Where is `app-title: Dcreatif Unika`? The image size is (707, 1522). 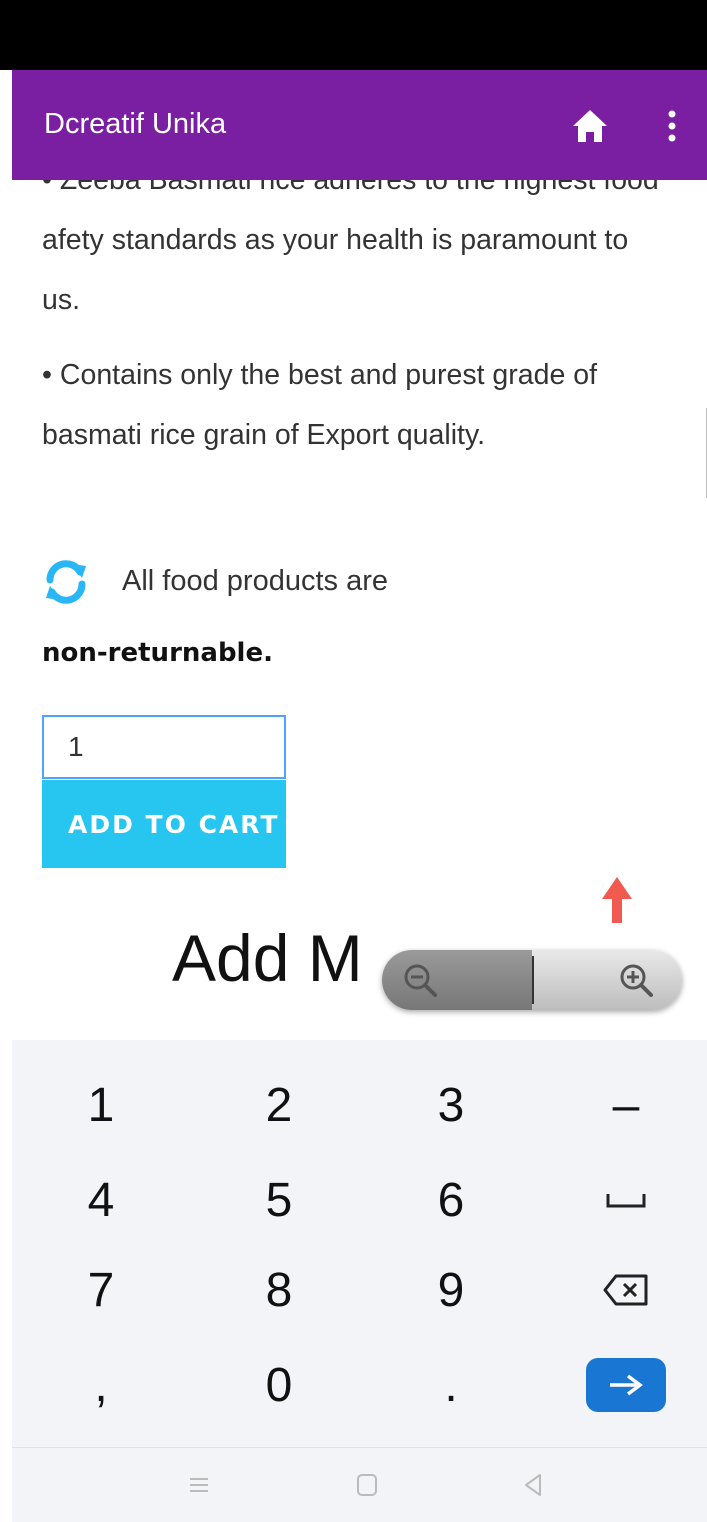 app-title: Dcreatif Unika is located at coordinates (135, 124).